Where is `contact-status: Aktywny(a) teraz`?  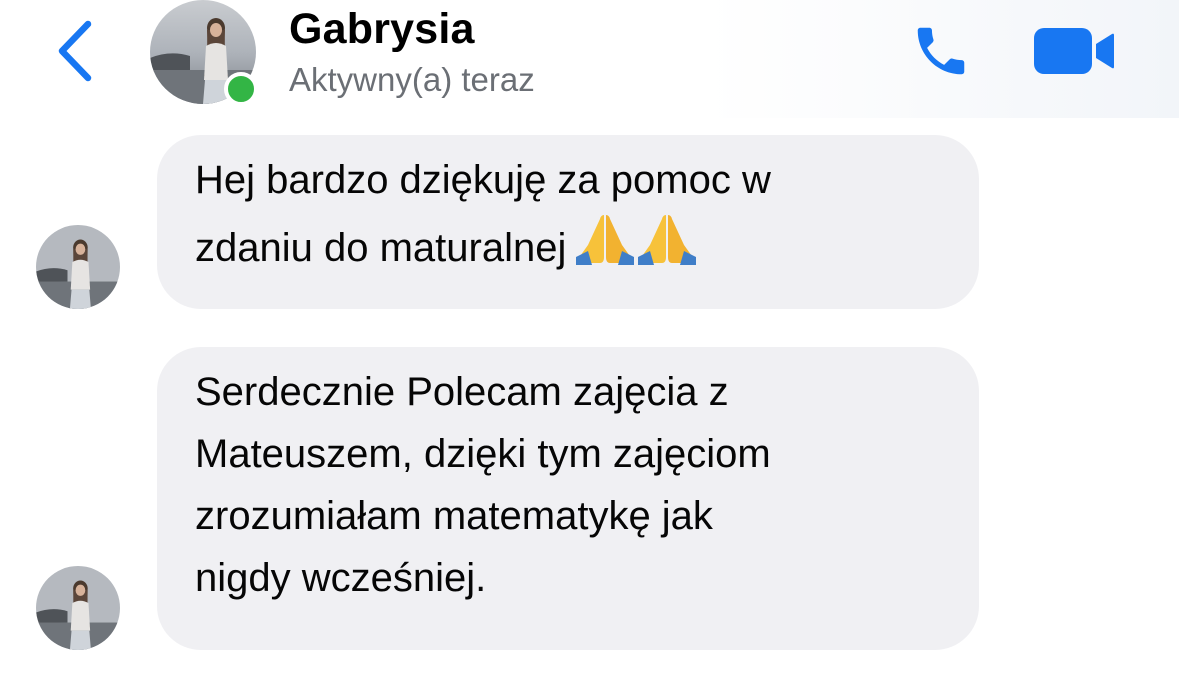
contact-status: Aktywny(a) teraz is located at coordinates (412, 79).